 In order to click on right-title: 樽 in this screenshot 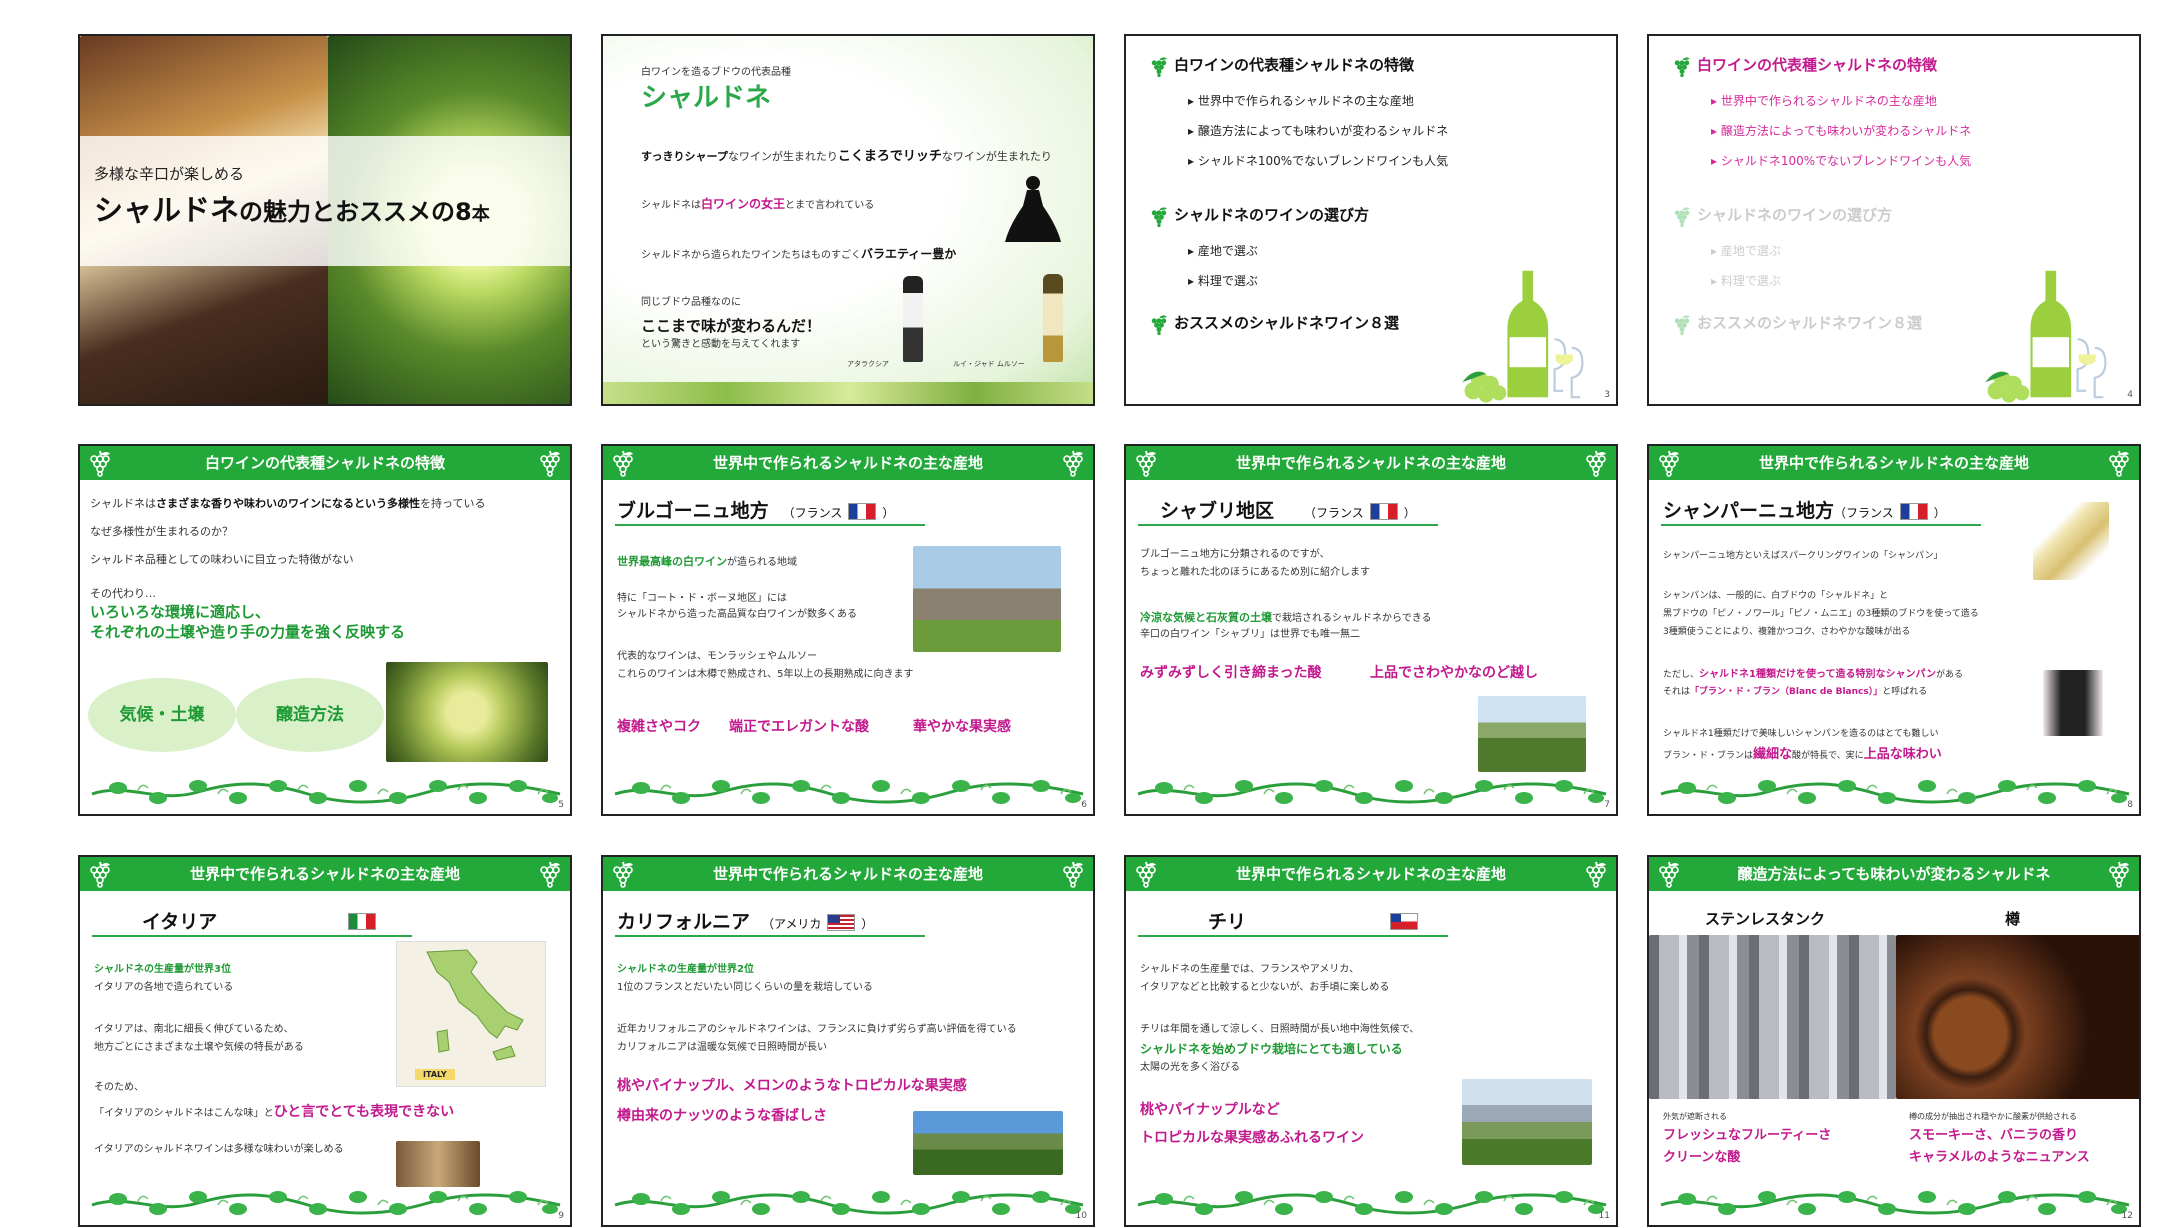, I will do `click(2013, 919)`.